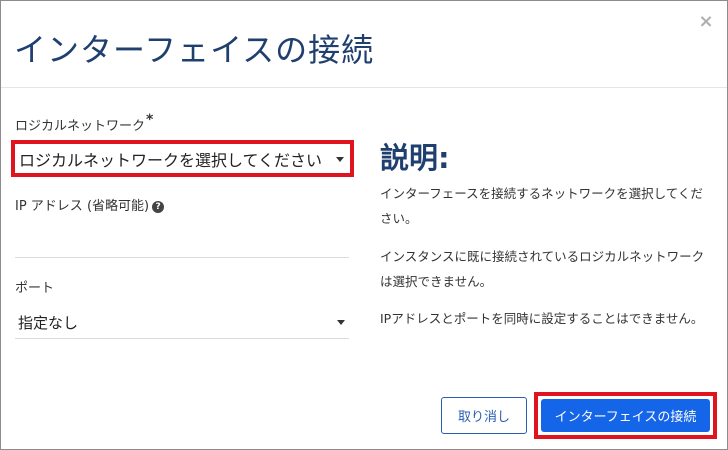 The height and width of the screenshot is (450, 728). I want to click on port-underline, so click(182, 338).